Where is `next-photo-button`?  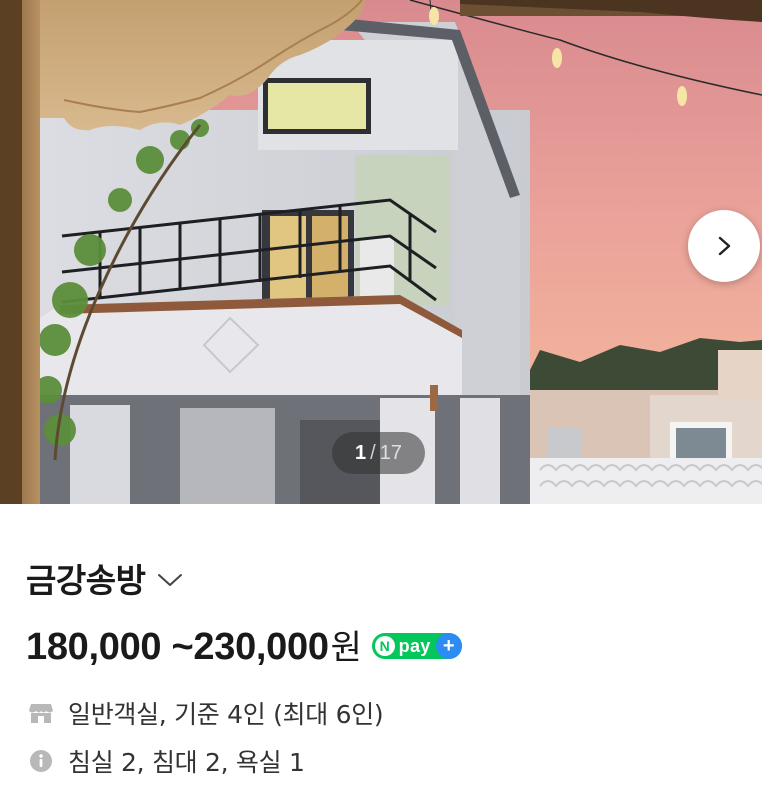
next-photo-button is located at coordinates (724, 246).